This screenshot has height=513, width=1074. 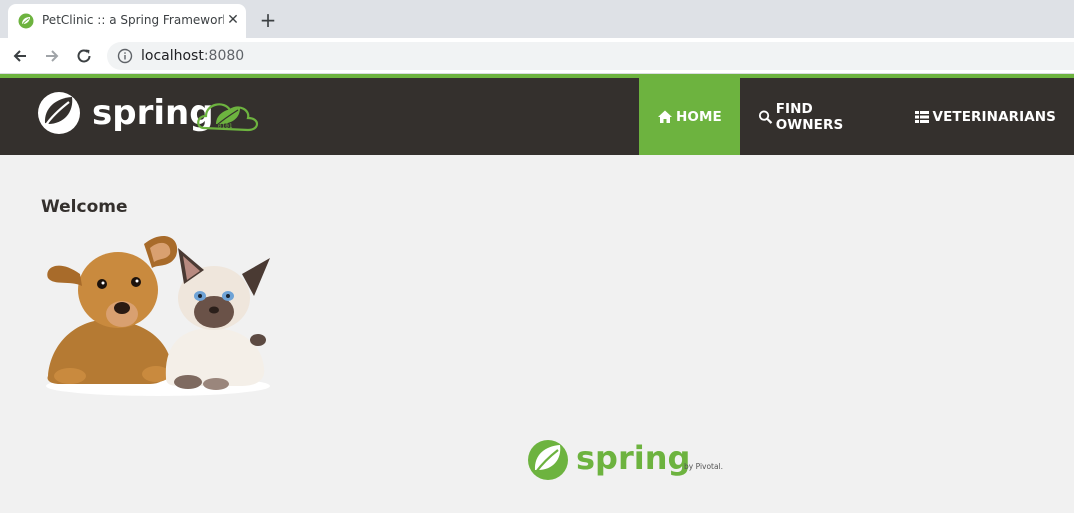 What do you see at coordinates (84, 207) in the screenshot?
I see `page-title: Welcome` at bounding box center [84, 207].